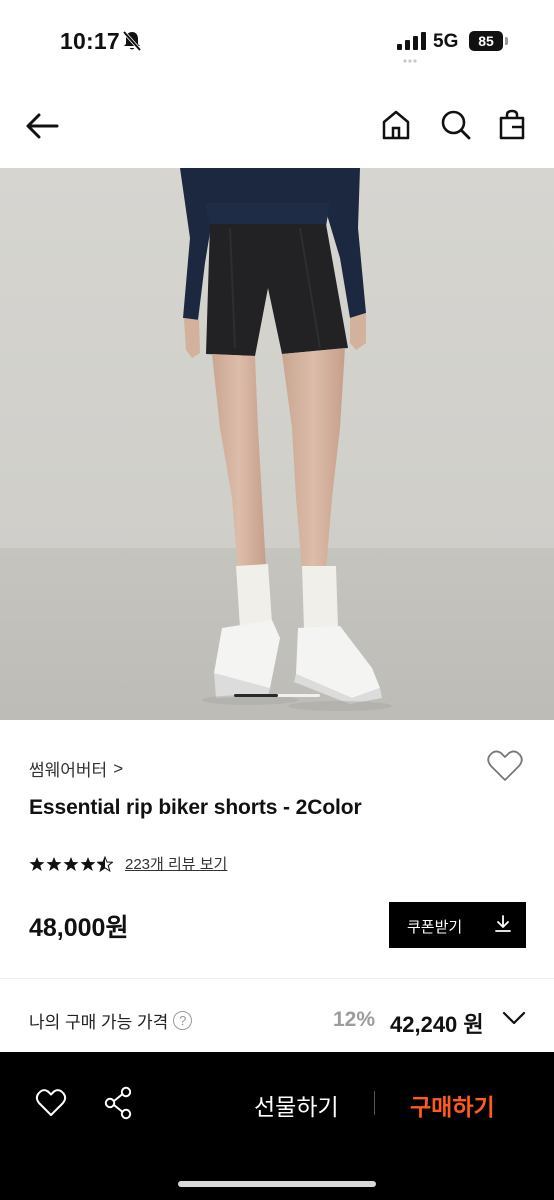  I want to click on product-price: 48,000원, so click(79, 928).